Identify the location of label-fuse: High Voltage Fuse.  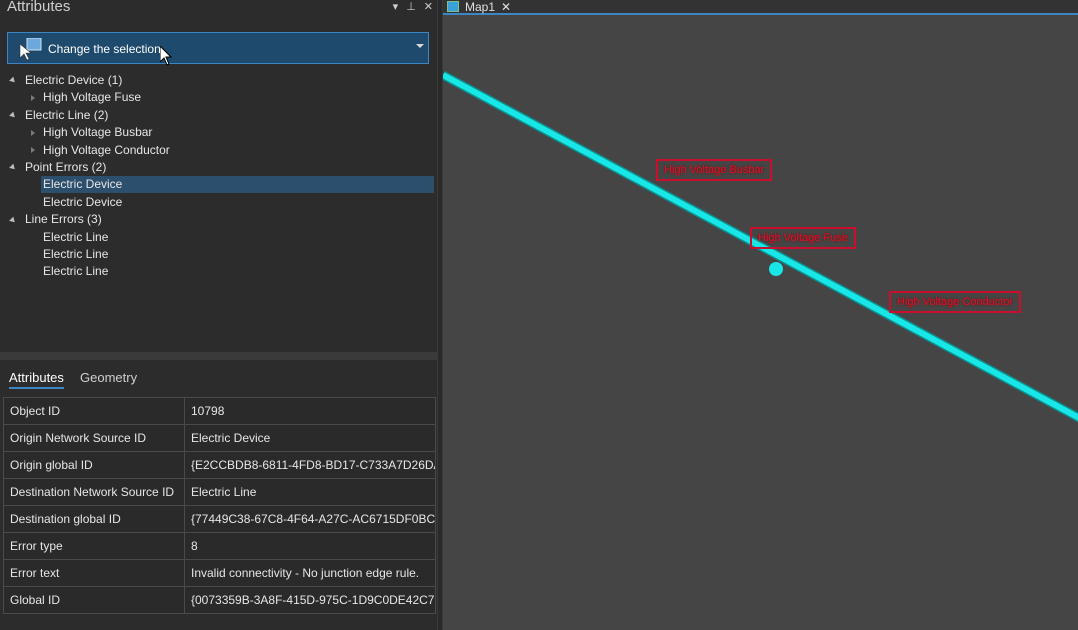
(803, 238).